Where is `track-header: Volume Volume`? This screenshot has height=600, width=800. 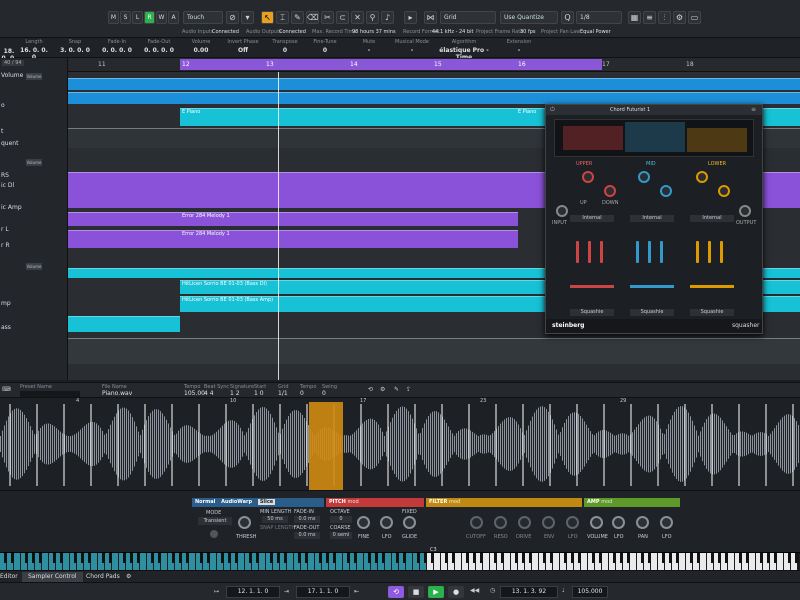
track-header: Volume Volume is located at coordinates (34, 77).